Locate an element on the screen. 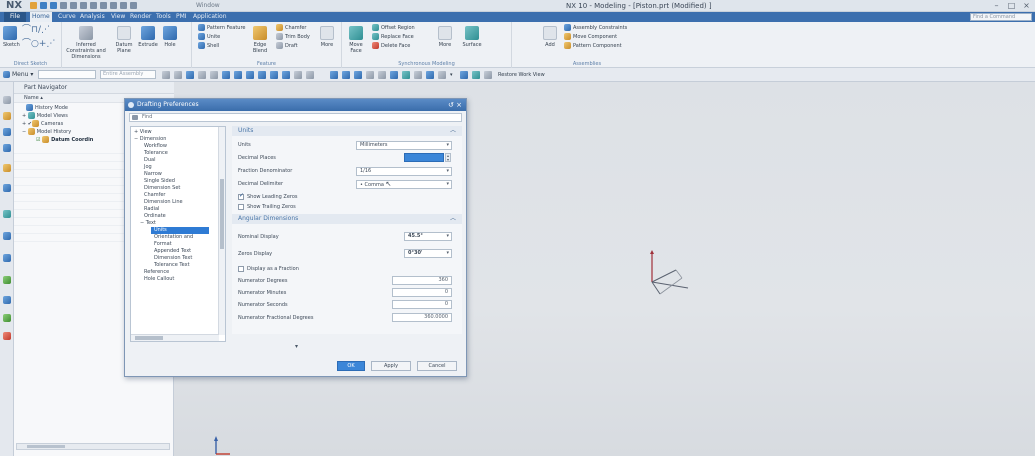 This screenshot has height=456, width=1035. numerator-fractional-degrees-input: 360.0000 is located at coordinates (422, 317).